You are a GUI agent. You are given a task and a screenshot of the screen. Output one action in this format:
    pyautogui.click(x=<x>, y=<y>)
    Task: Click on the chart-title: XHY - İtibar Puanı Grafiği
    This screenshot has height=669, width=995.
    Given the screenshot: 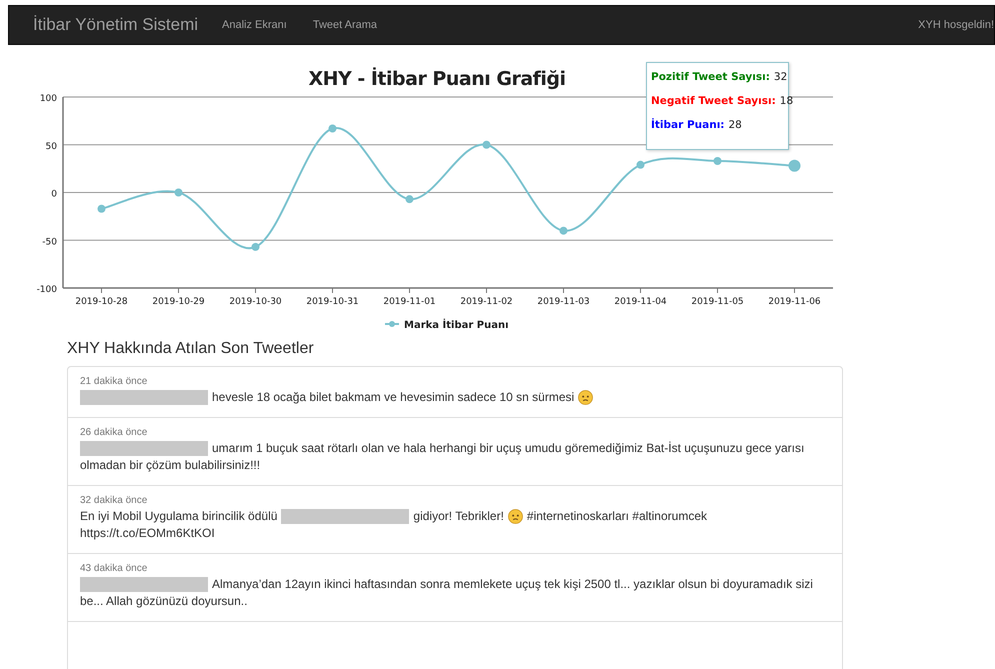 What is the action you would take?
    pyautogui.click(x=437, y=79)
    